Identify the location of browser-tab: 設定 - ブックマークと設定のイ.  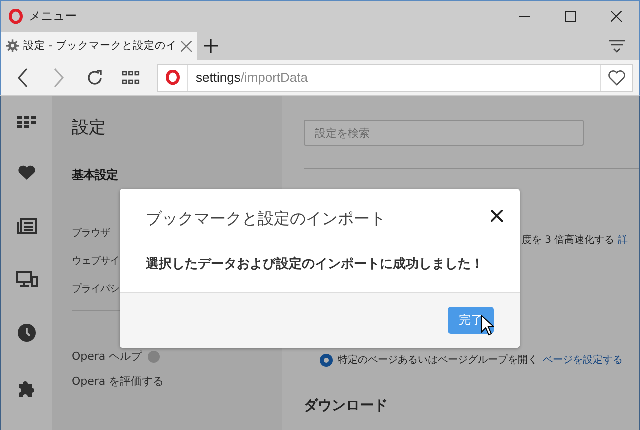
(99, 46).